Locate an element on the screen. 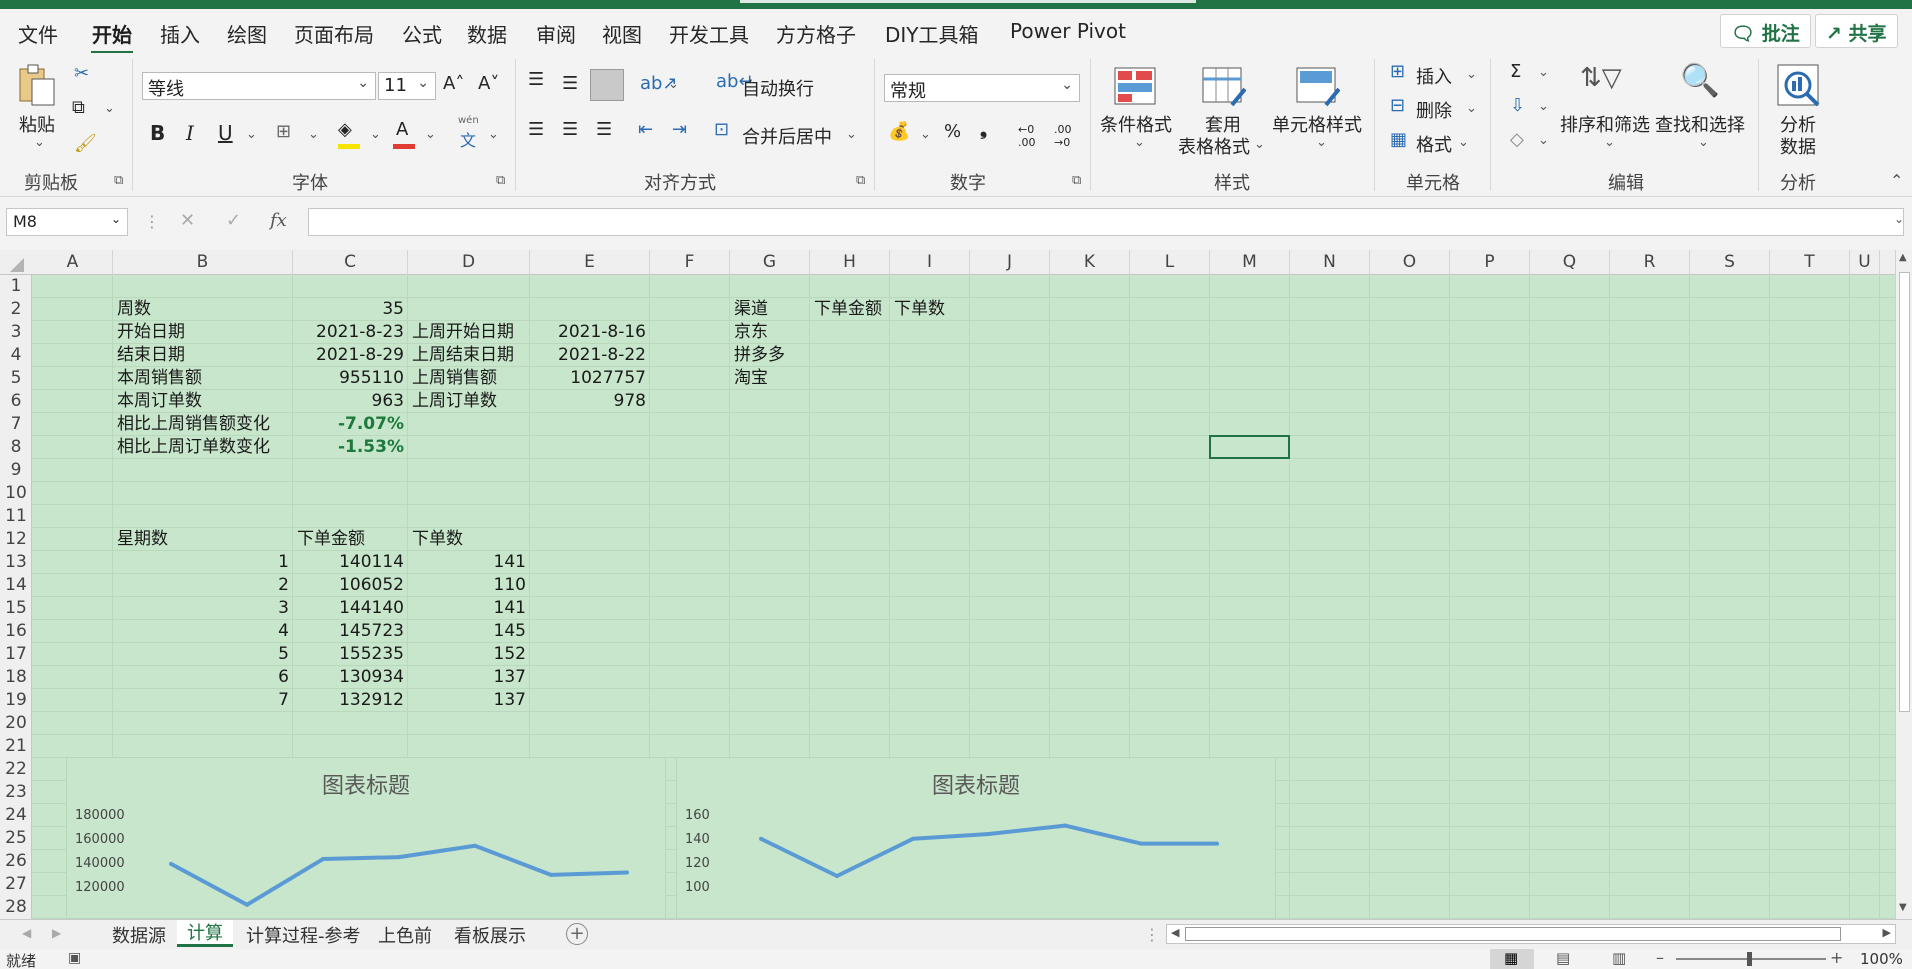 The width and height of the screenshot is (1912, 969). merge-dropdown-icon: ⌄ is located at coordinates (851, 134).